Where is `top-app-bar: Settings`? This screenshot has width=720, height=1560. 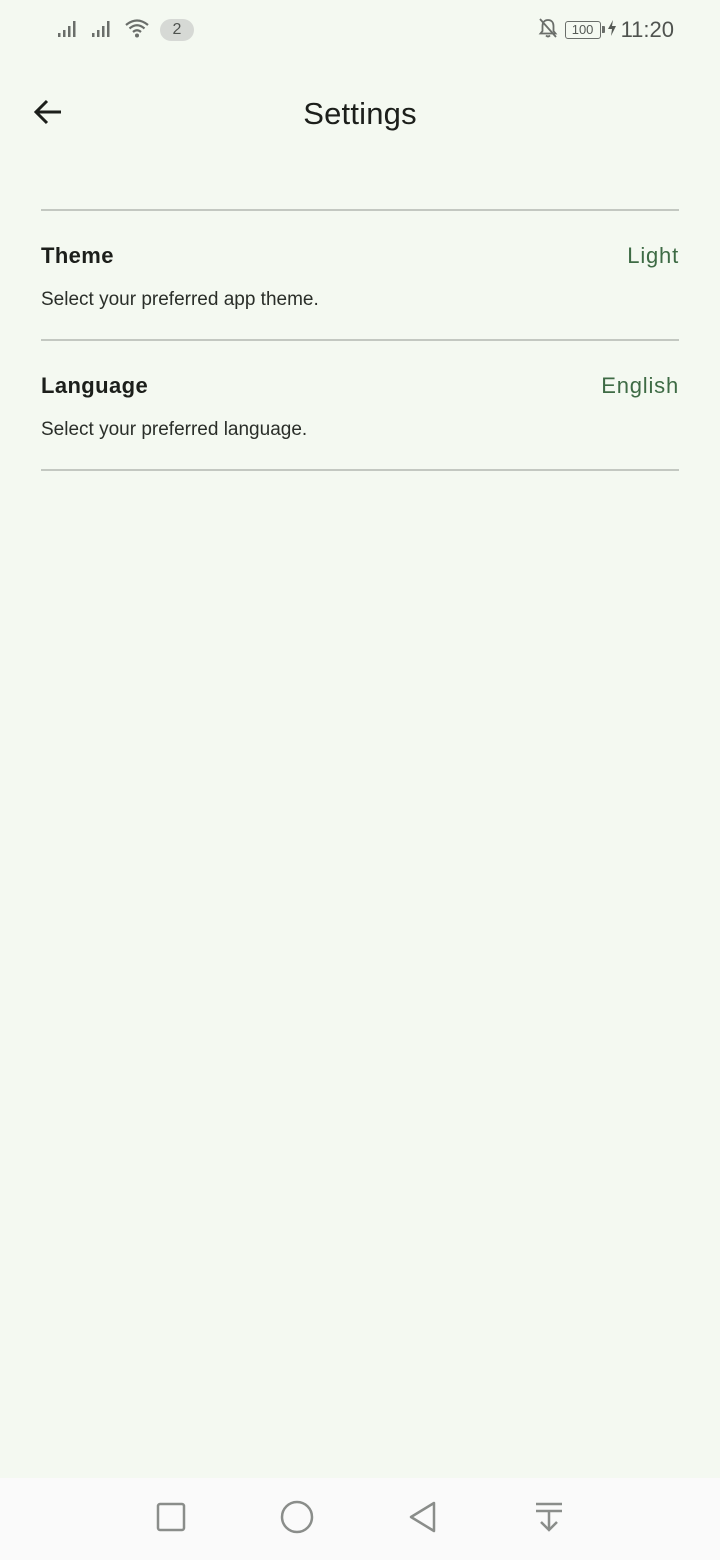 top-app-bar: Settings is located at coordinates (360, 115).